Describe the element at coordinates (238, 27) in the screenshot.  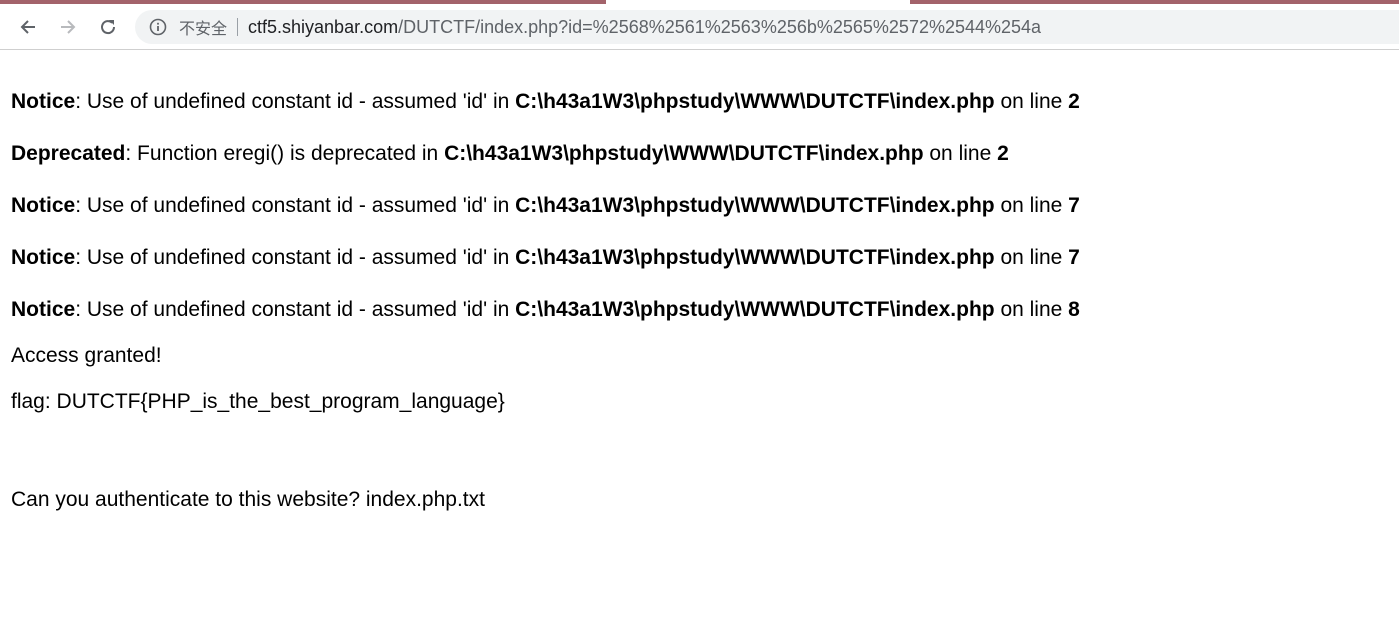
I see `omnibox-divider` at that location.